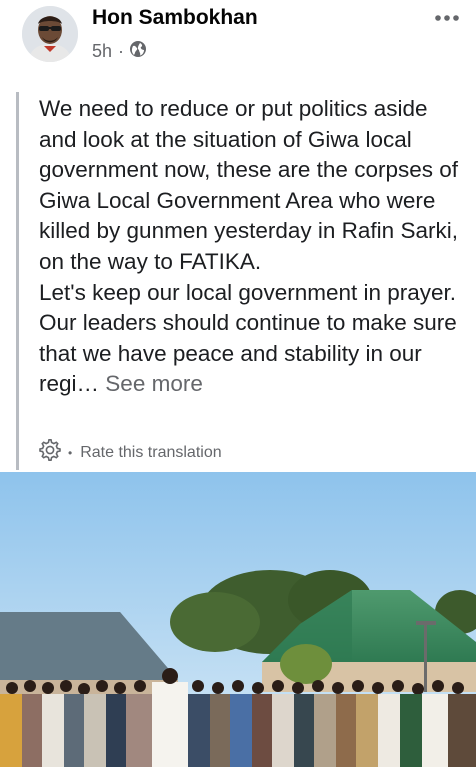 The image size is (476, 767). Describe the element at coordinates (154, 383) in the screenshot. I see `see-more-link: See more` at that location.